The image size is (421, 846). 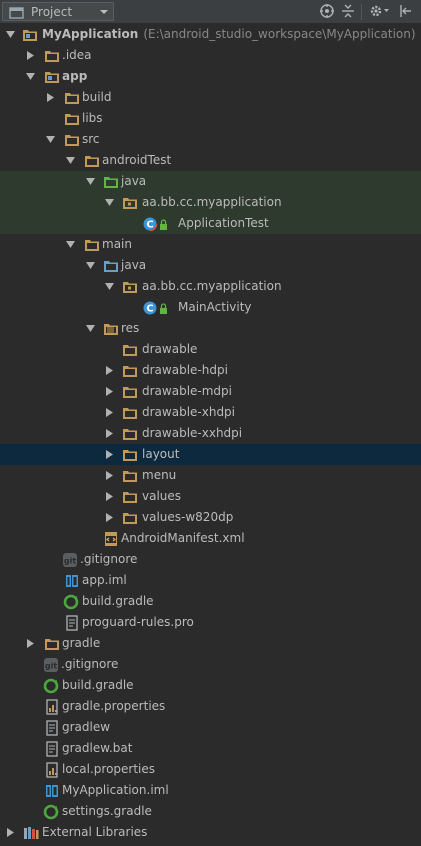 I want to click on tree-label: ApplicationTest, so click(x=223, y=223).